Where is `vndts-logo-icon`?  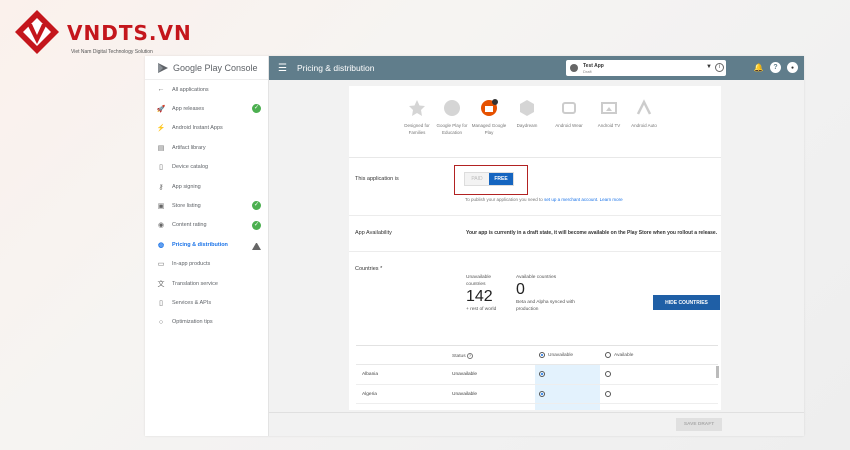 vndts-logo-icon is located at coordinates (37, 32).